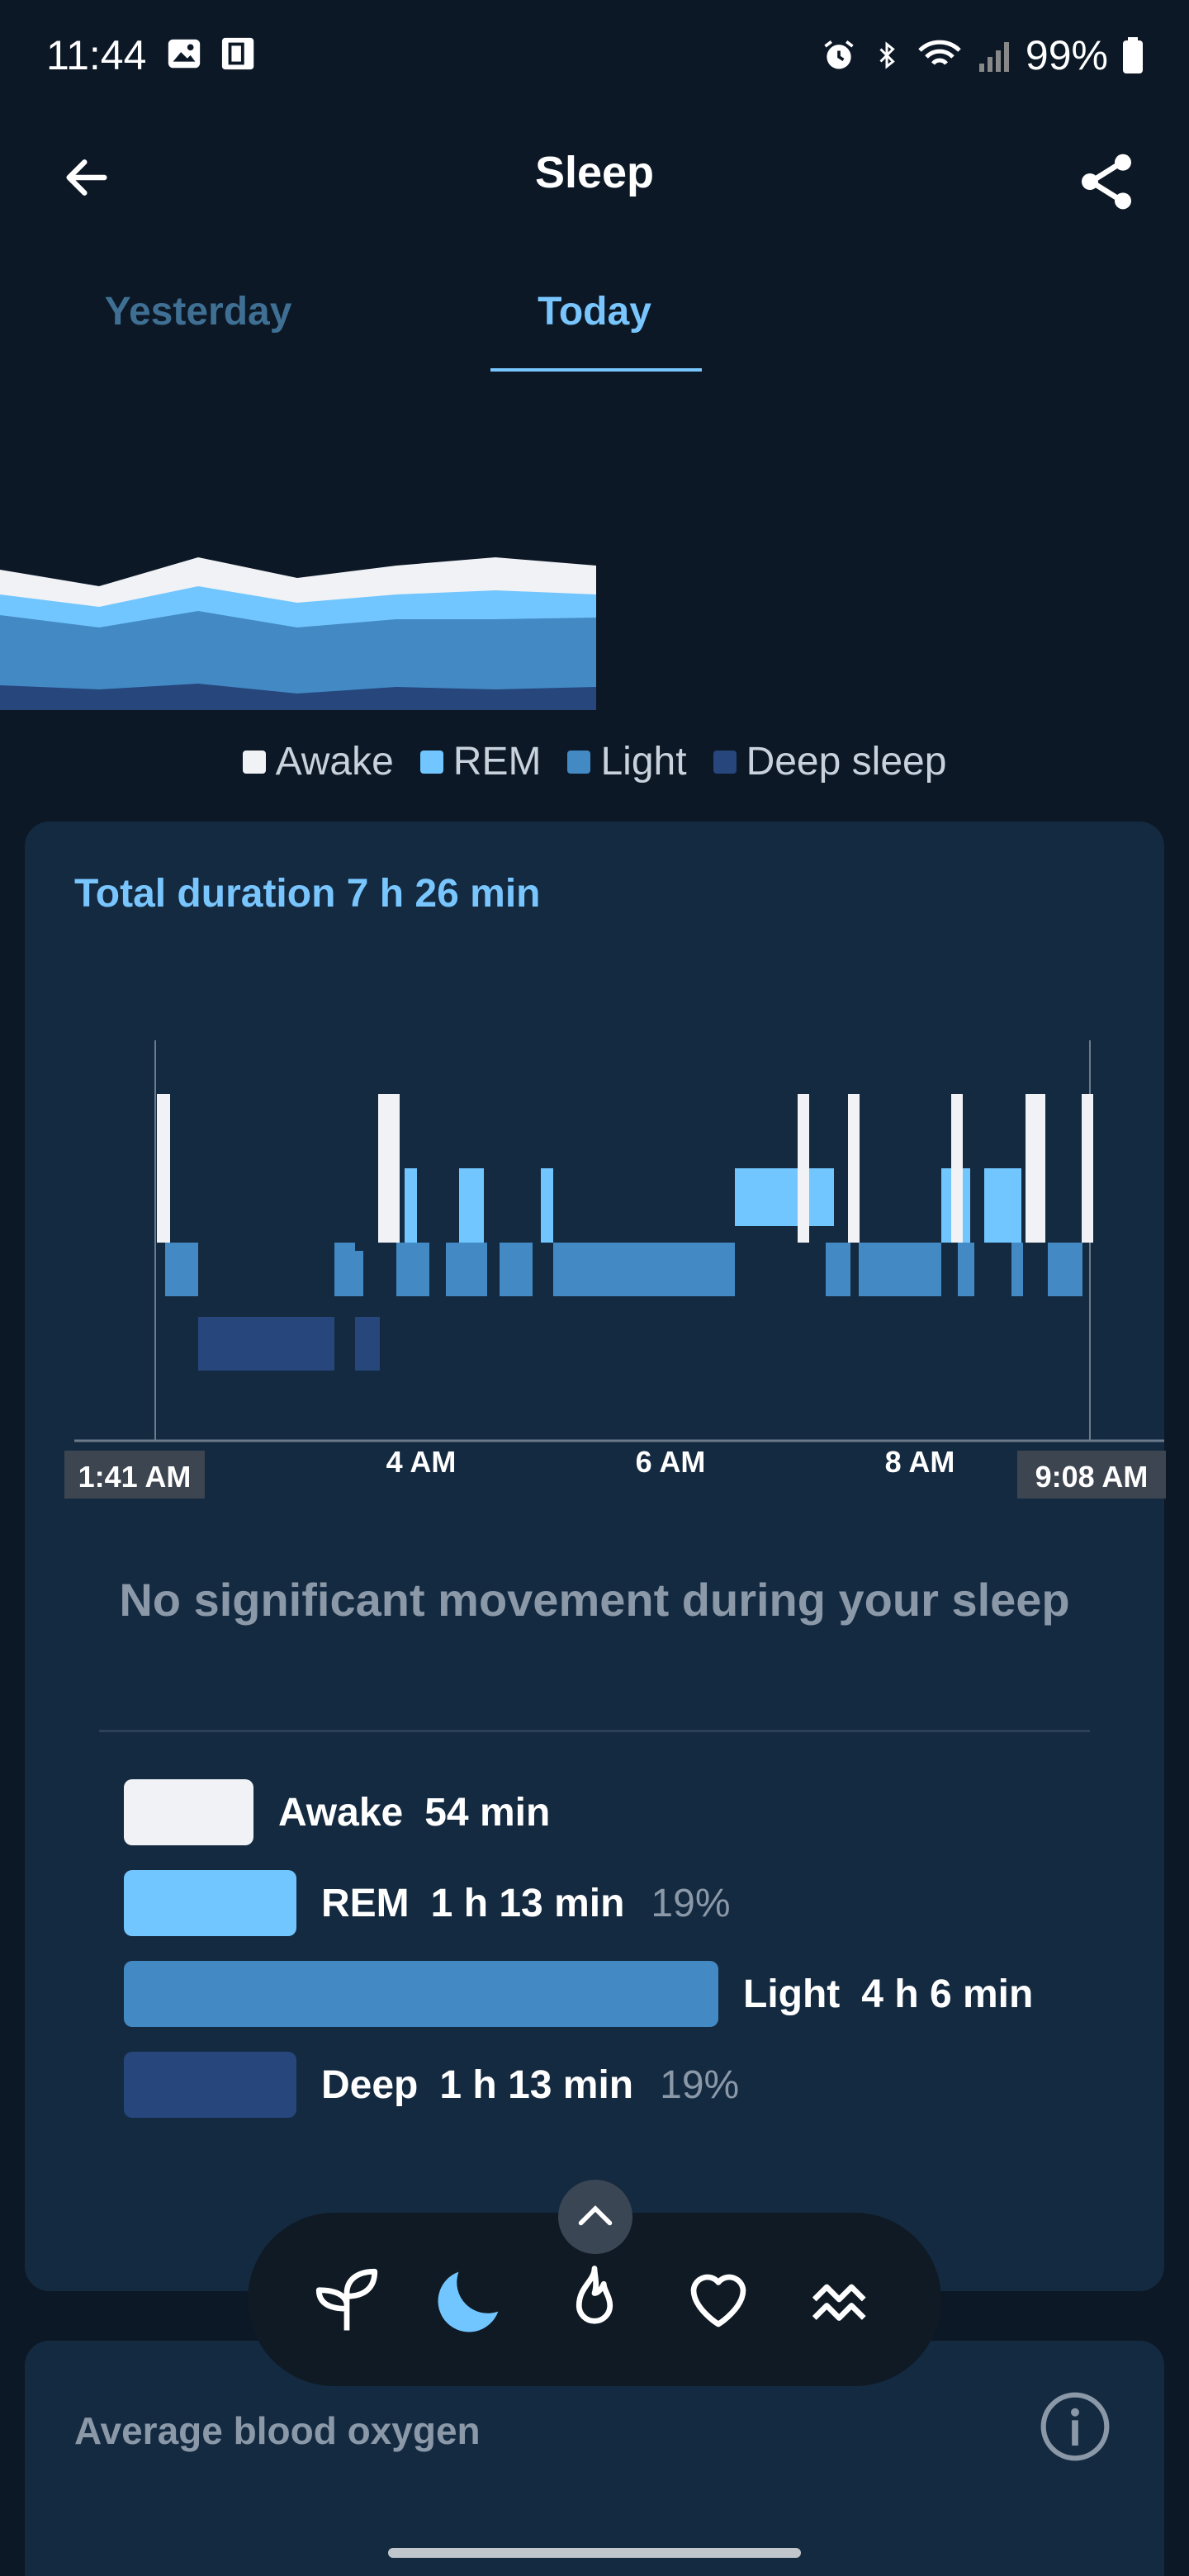  I want to click on alarm-icon, so click(839, 54).